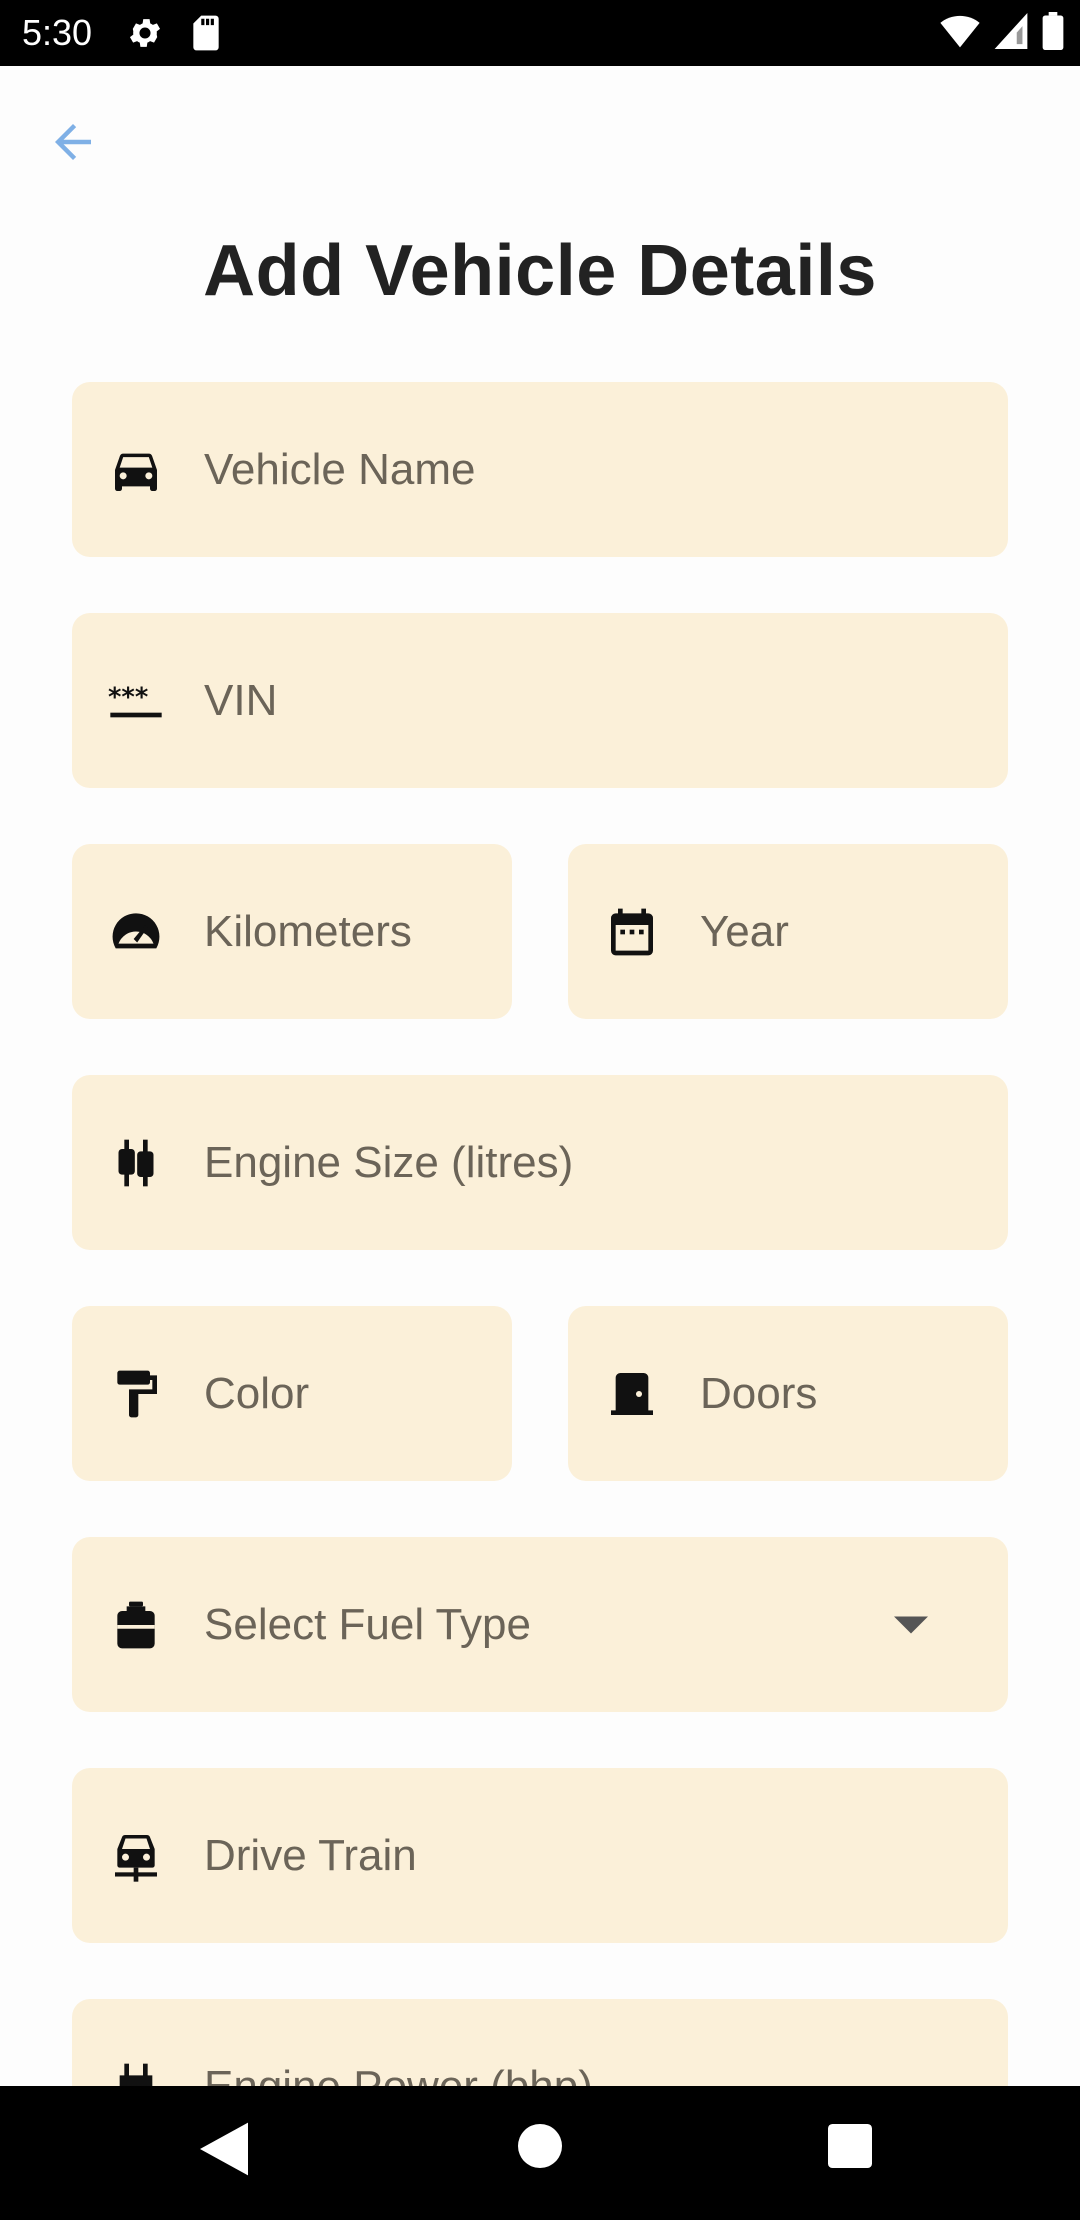  What do you see at coordinates (310, 1855) in the screenshot?
I see `drive-train-placeholder: Drive Train` at bounding box center [310, 1855].